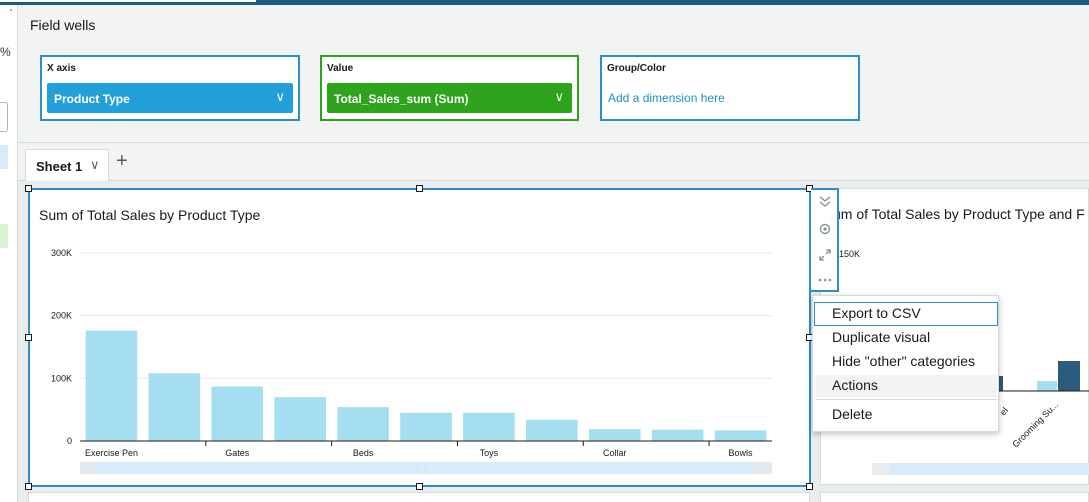 The width and height of the screenshot is (1089, 502). What do you see at coordinates (4, 157) in the screenshot?
I see `rail-selected-item` at bounding box center [4, 157].